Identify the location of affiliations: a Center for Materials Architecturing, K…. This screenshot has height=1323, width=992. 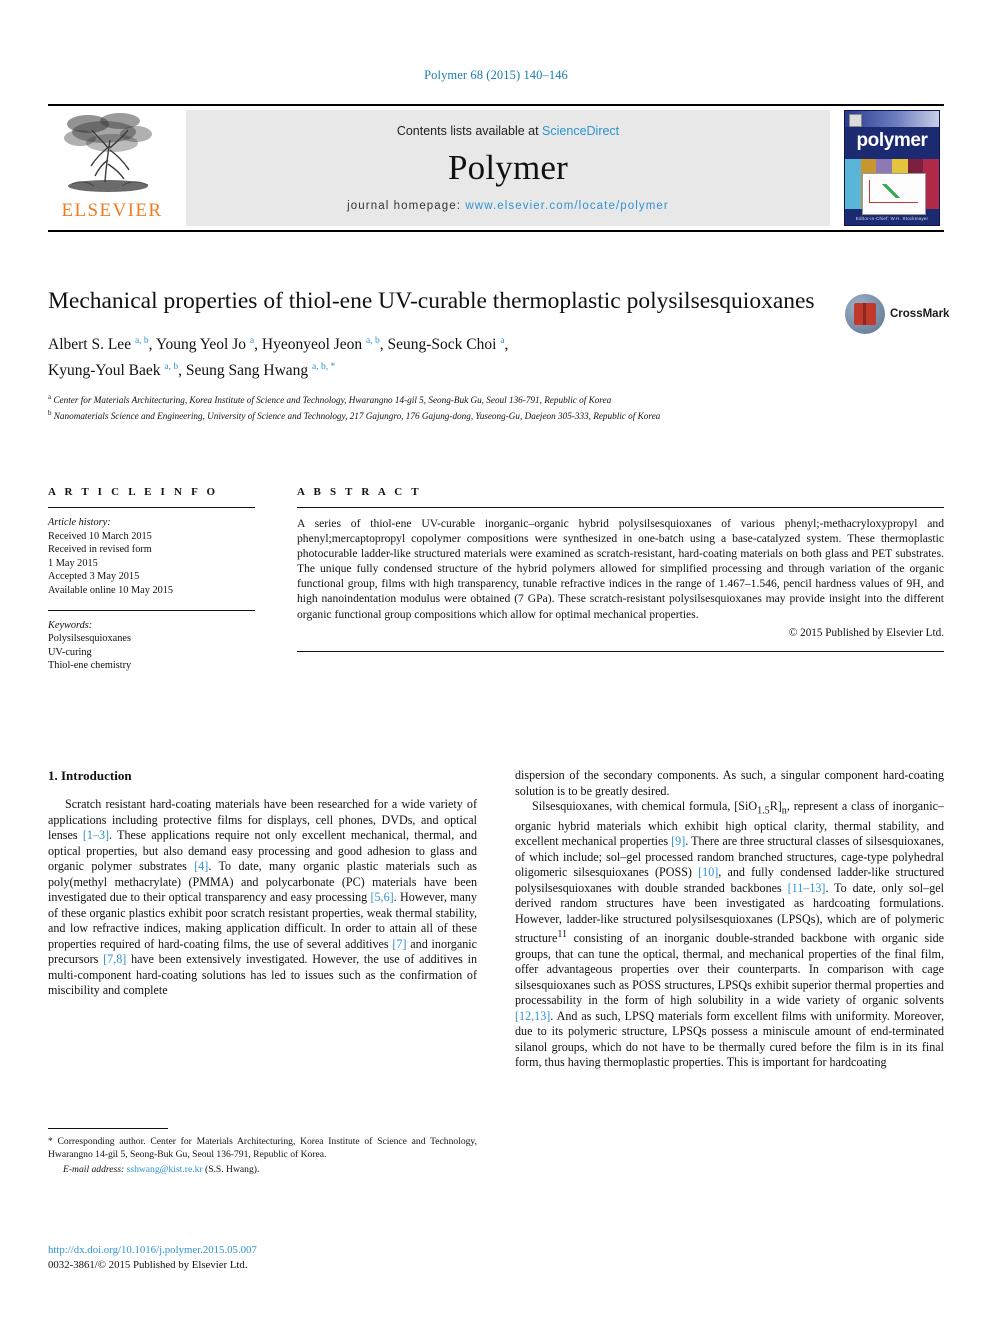
(458, 406).